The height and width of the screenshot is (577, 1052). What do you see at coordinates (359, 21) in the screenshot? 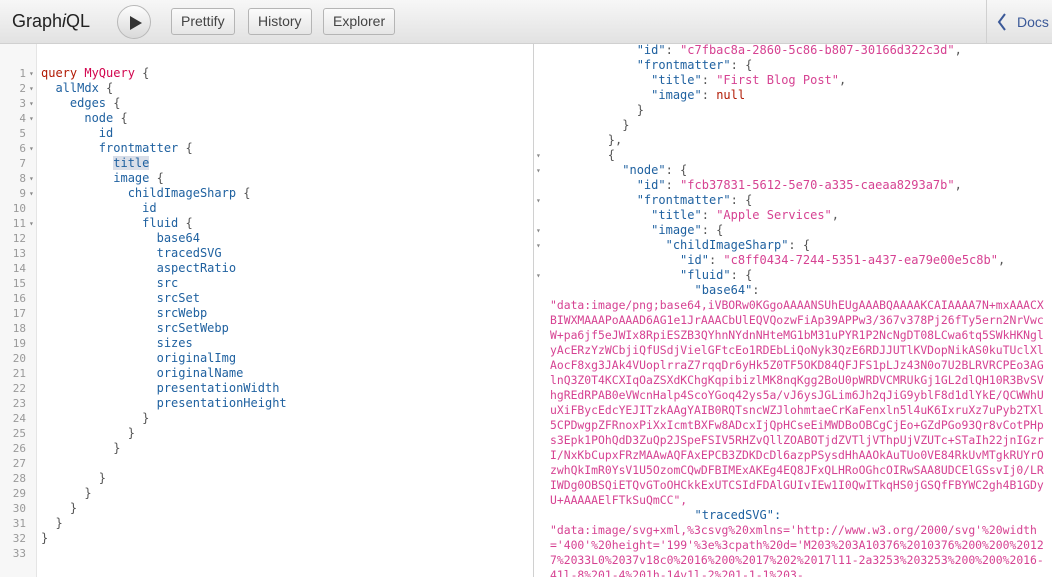
I see `explorer-button: Explorer` at bounding box center [359, 21].